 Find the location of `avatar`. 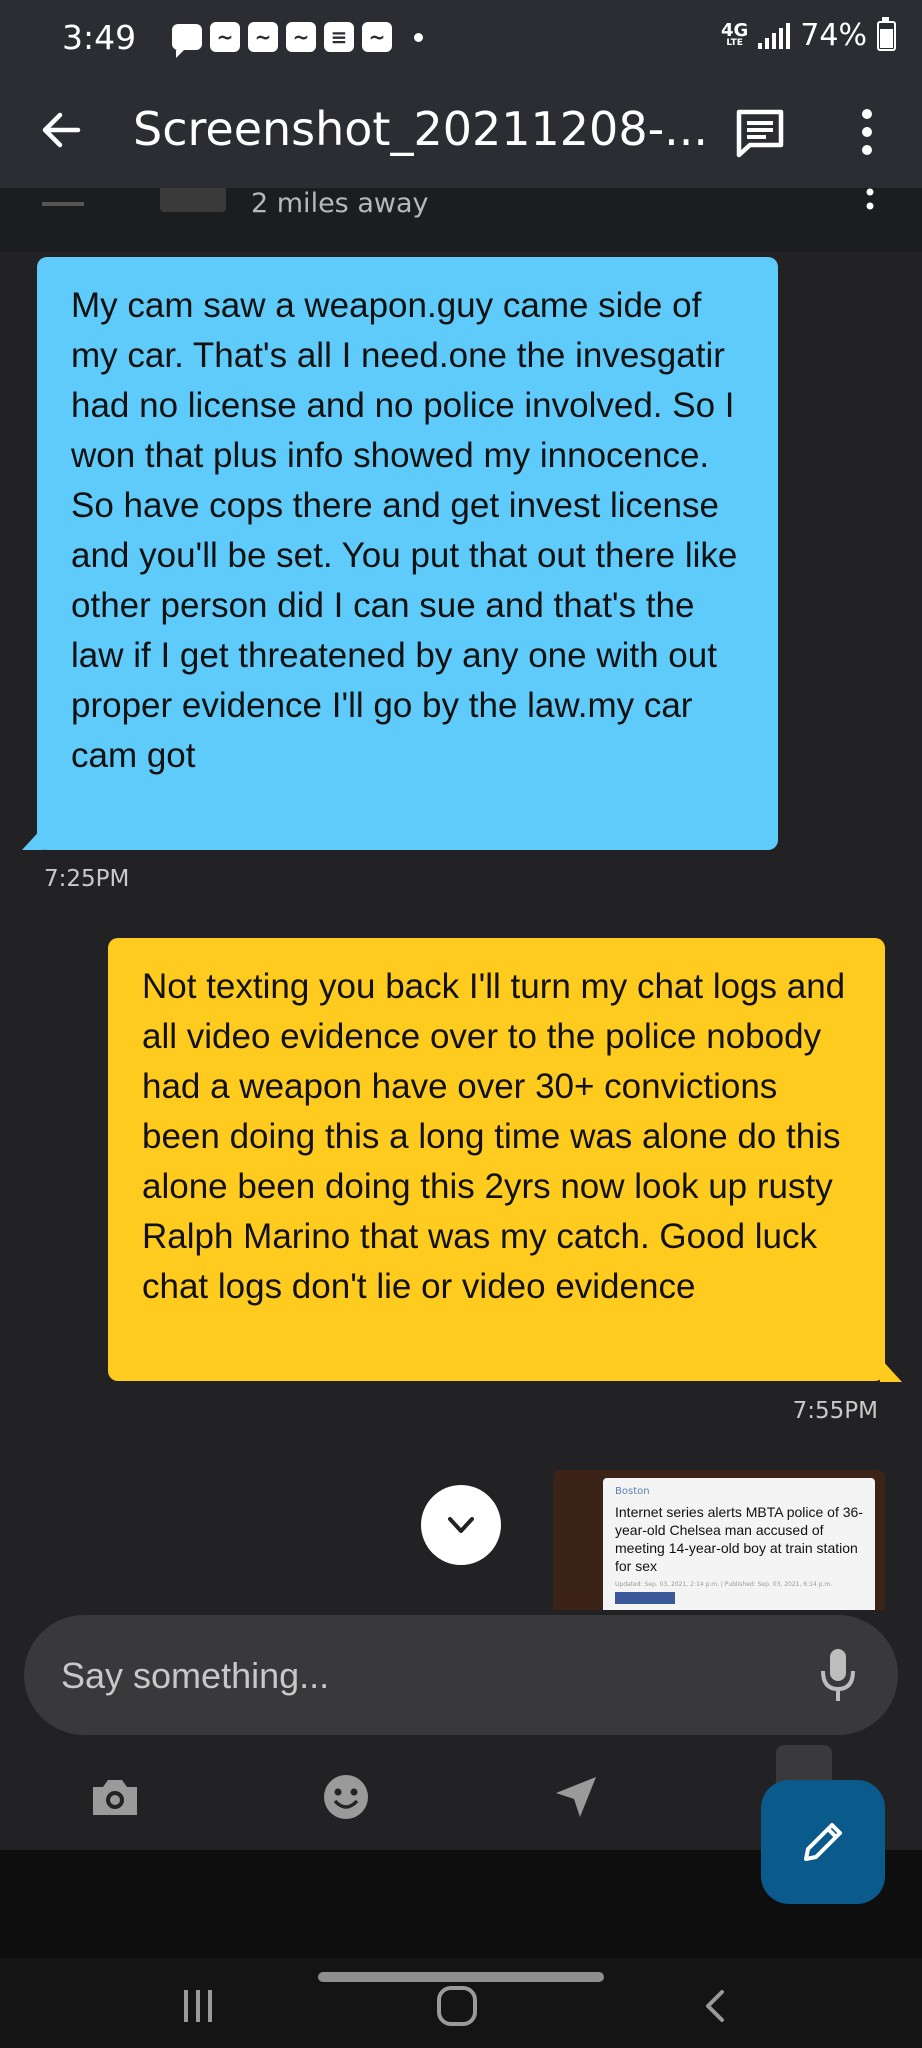

avatar is located at coordinates (193, 200).